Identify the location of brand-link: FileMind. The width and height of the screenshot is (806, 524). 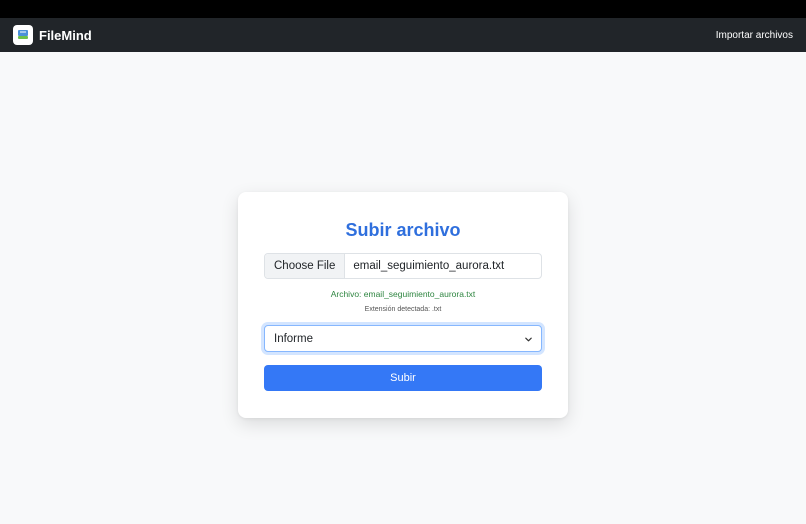
(52, 35).